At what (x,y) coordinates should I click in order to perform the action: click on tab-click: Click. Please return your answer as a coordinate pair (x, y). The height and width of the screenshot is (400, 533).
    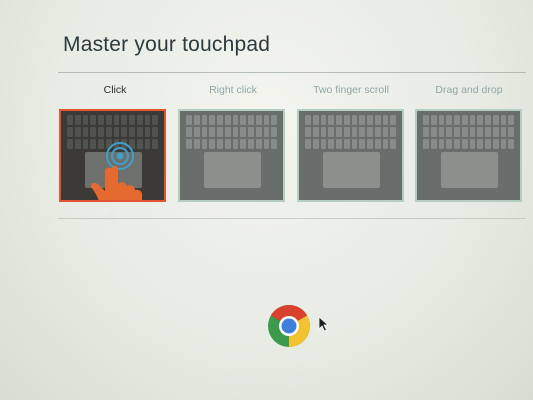
    Looking at the image, I should click on (115, 90).